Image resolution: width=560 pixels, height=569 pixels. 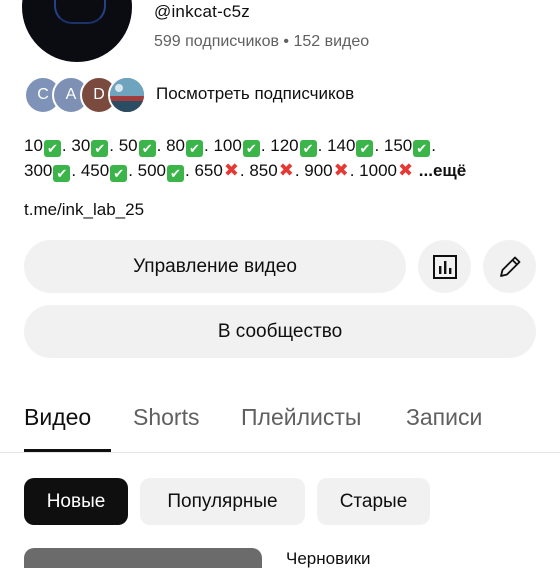 I want to click on milestone-text: . 100, so click(x=223, y=145).